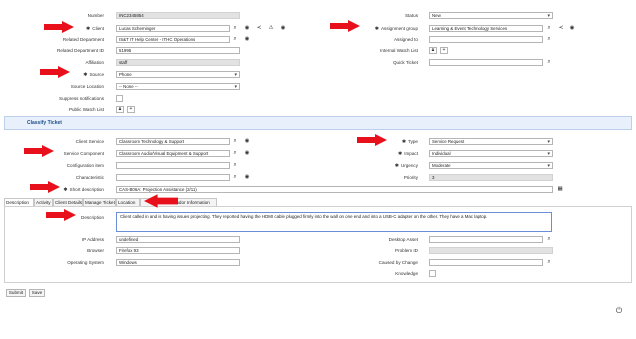  What do you see at coordinates (178, 15) in the screenshot?
I see `number-field: INC2345854` at bounding box center [178, 15].